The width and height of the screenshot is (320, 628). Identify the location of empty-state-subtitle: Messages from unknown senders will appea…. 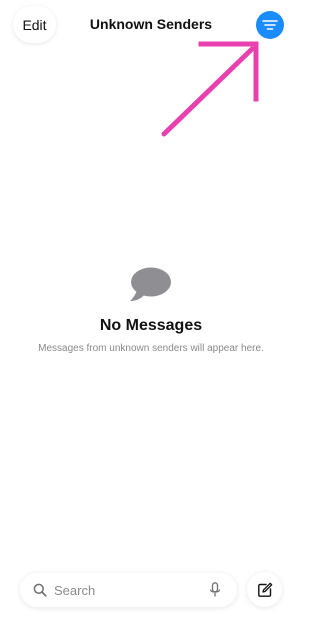
(151, 348).